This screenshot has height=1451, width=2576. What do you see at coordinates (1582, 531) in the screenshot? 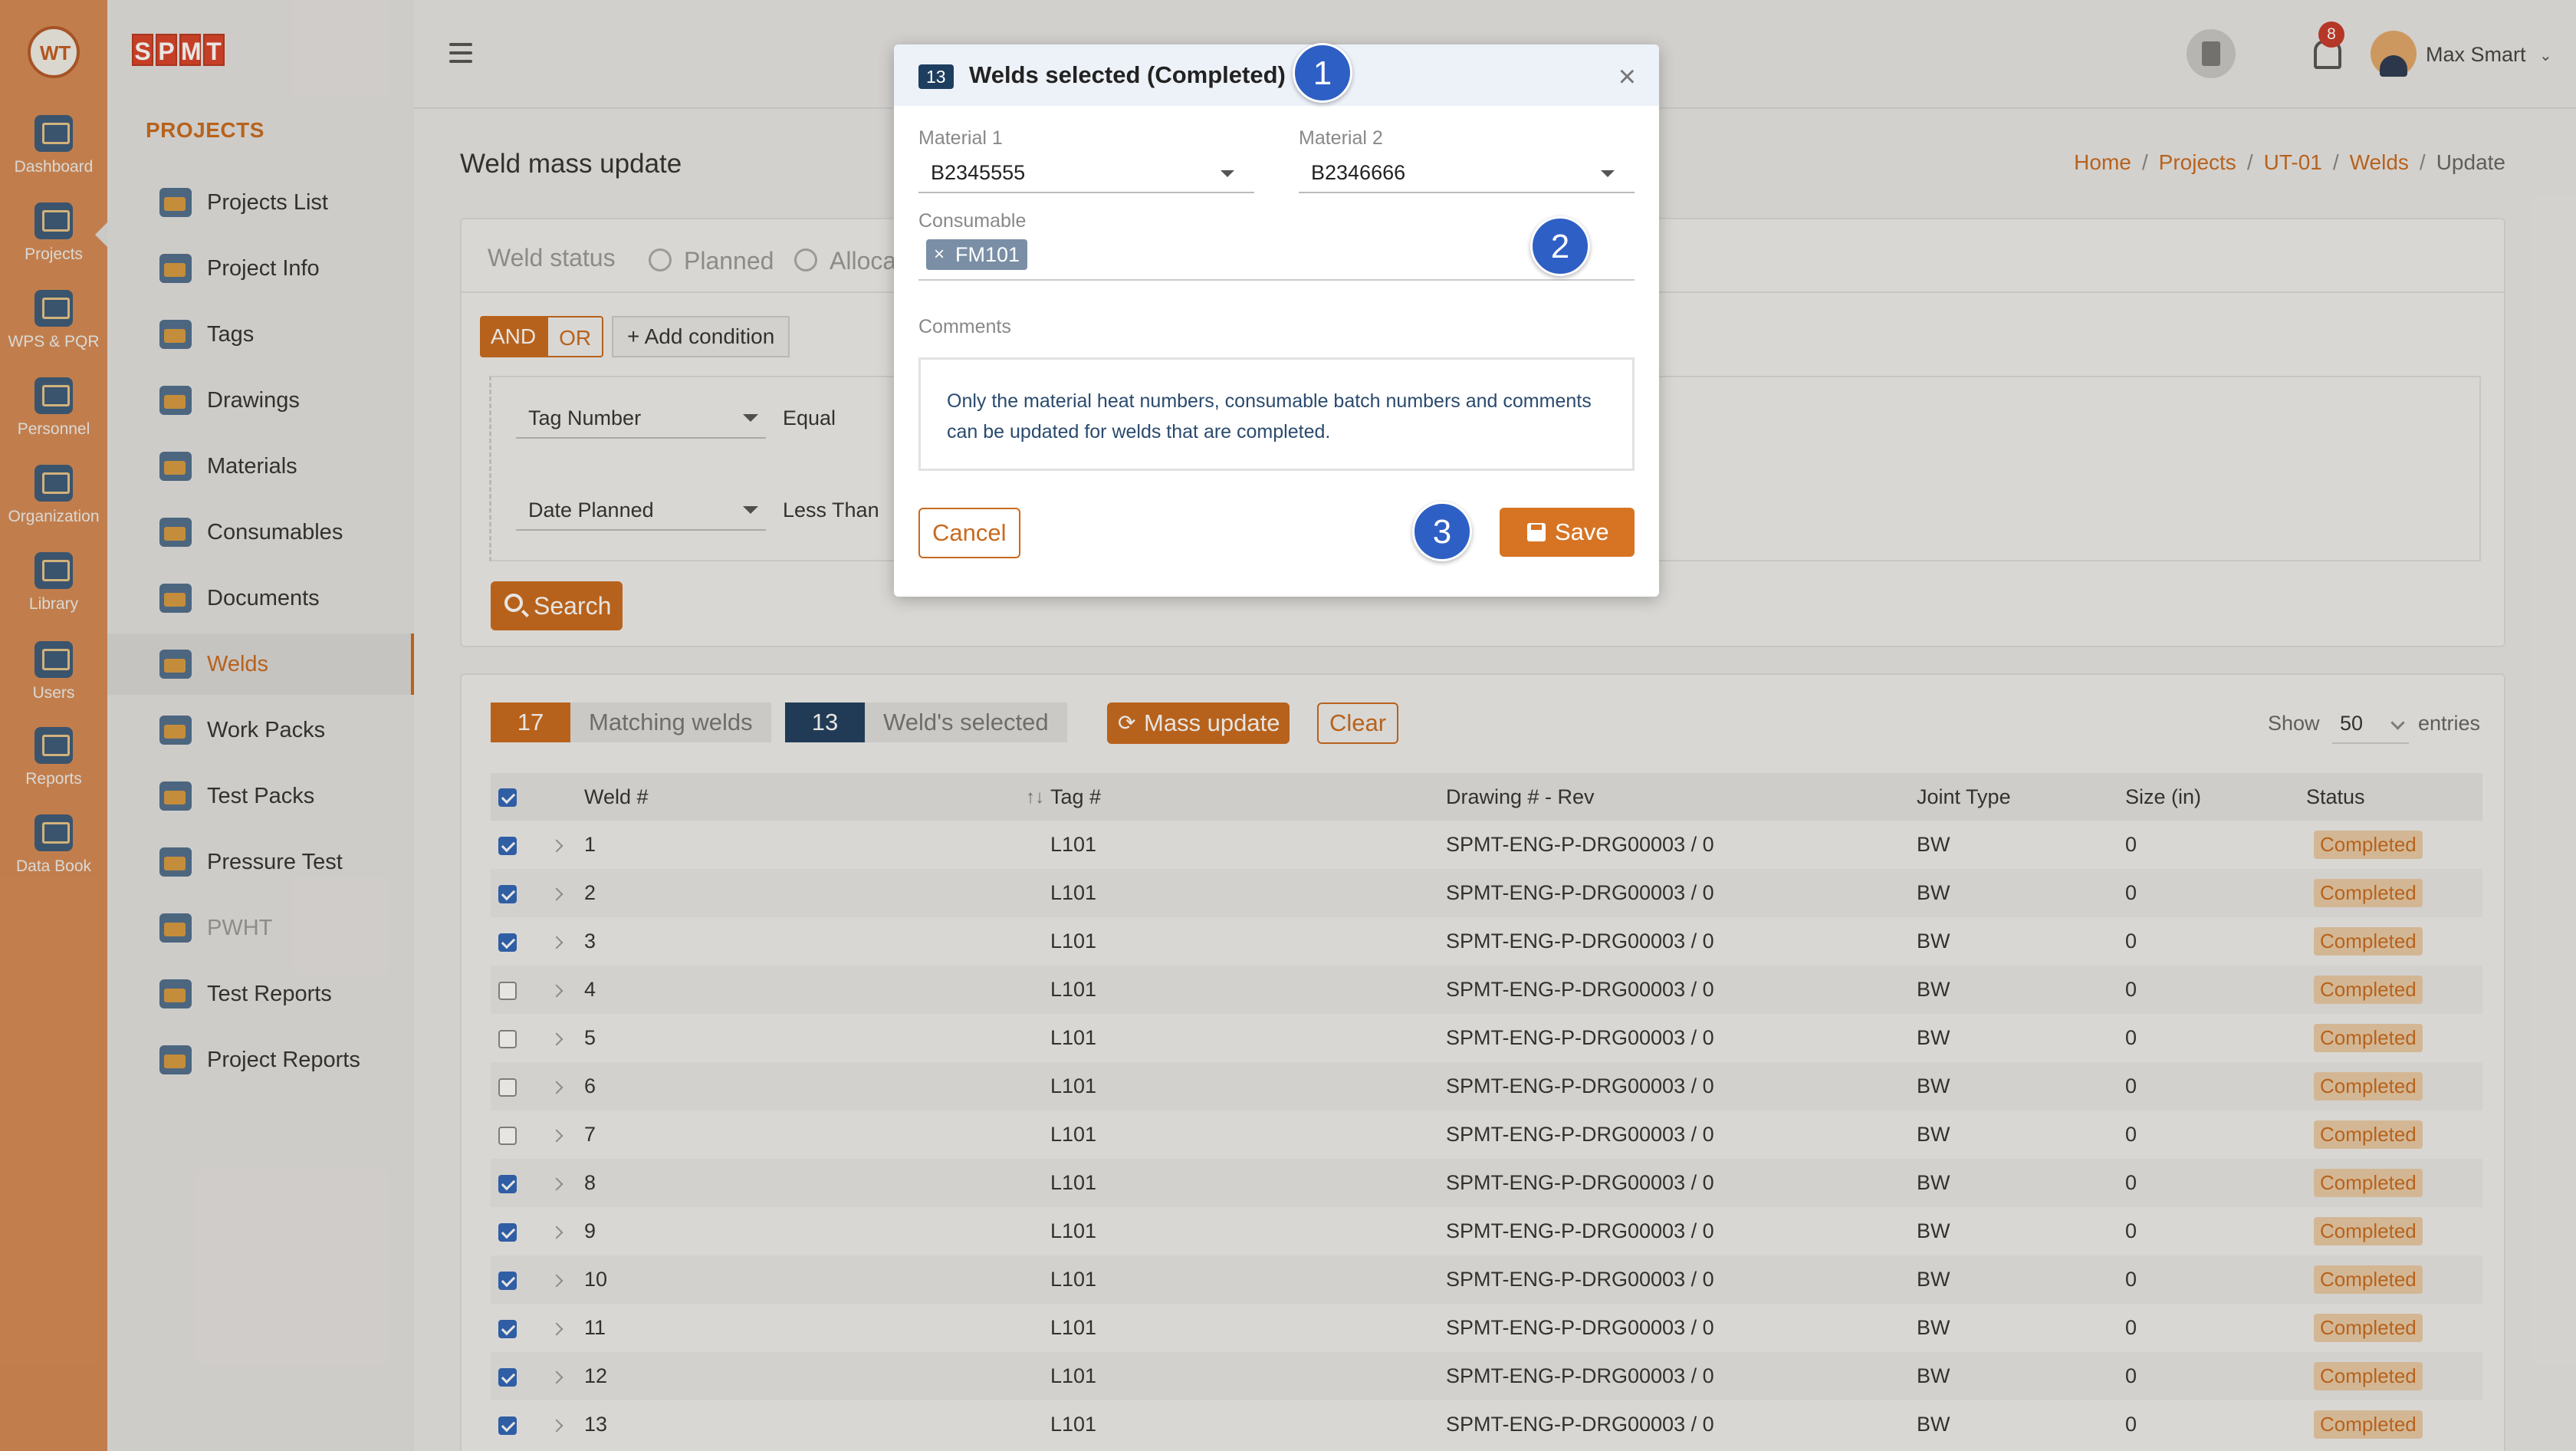
I see `save-button-label: Save` at bounding box center [1582, 531].